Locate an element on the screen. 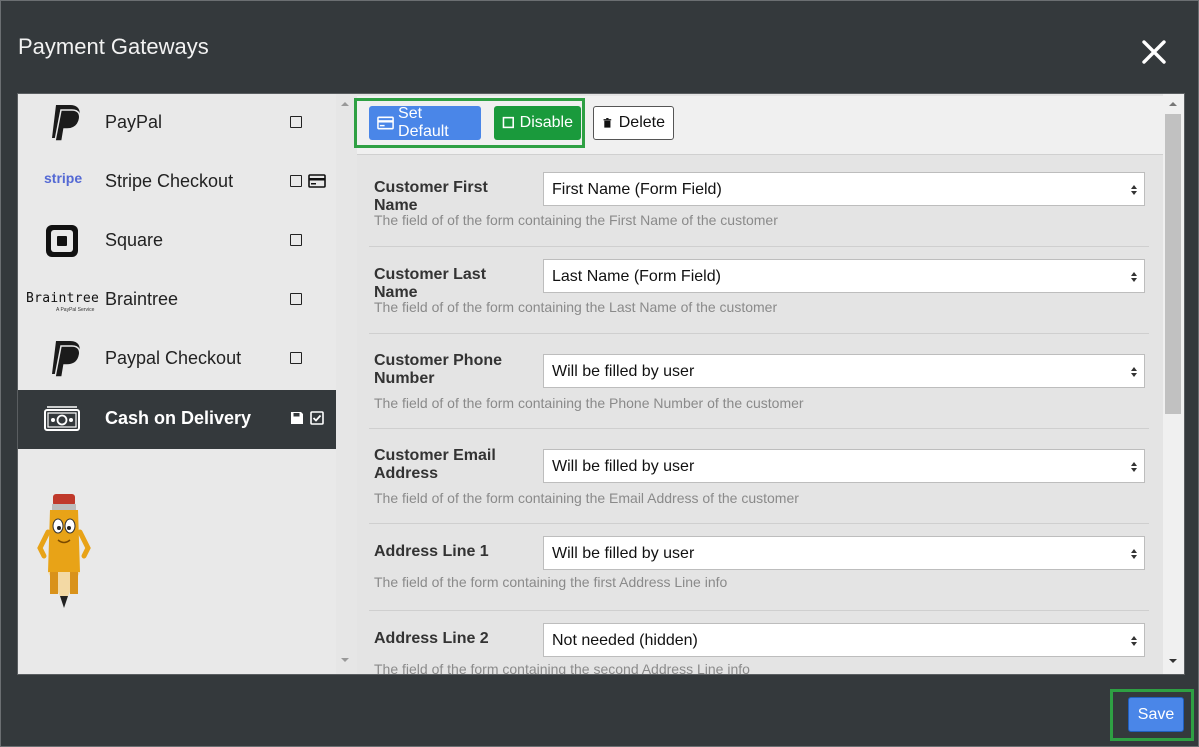 The image size is (1199, 747). scrollbar-thumb is located at coordinates (1173, 264).